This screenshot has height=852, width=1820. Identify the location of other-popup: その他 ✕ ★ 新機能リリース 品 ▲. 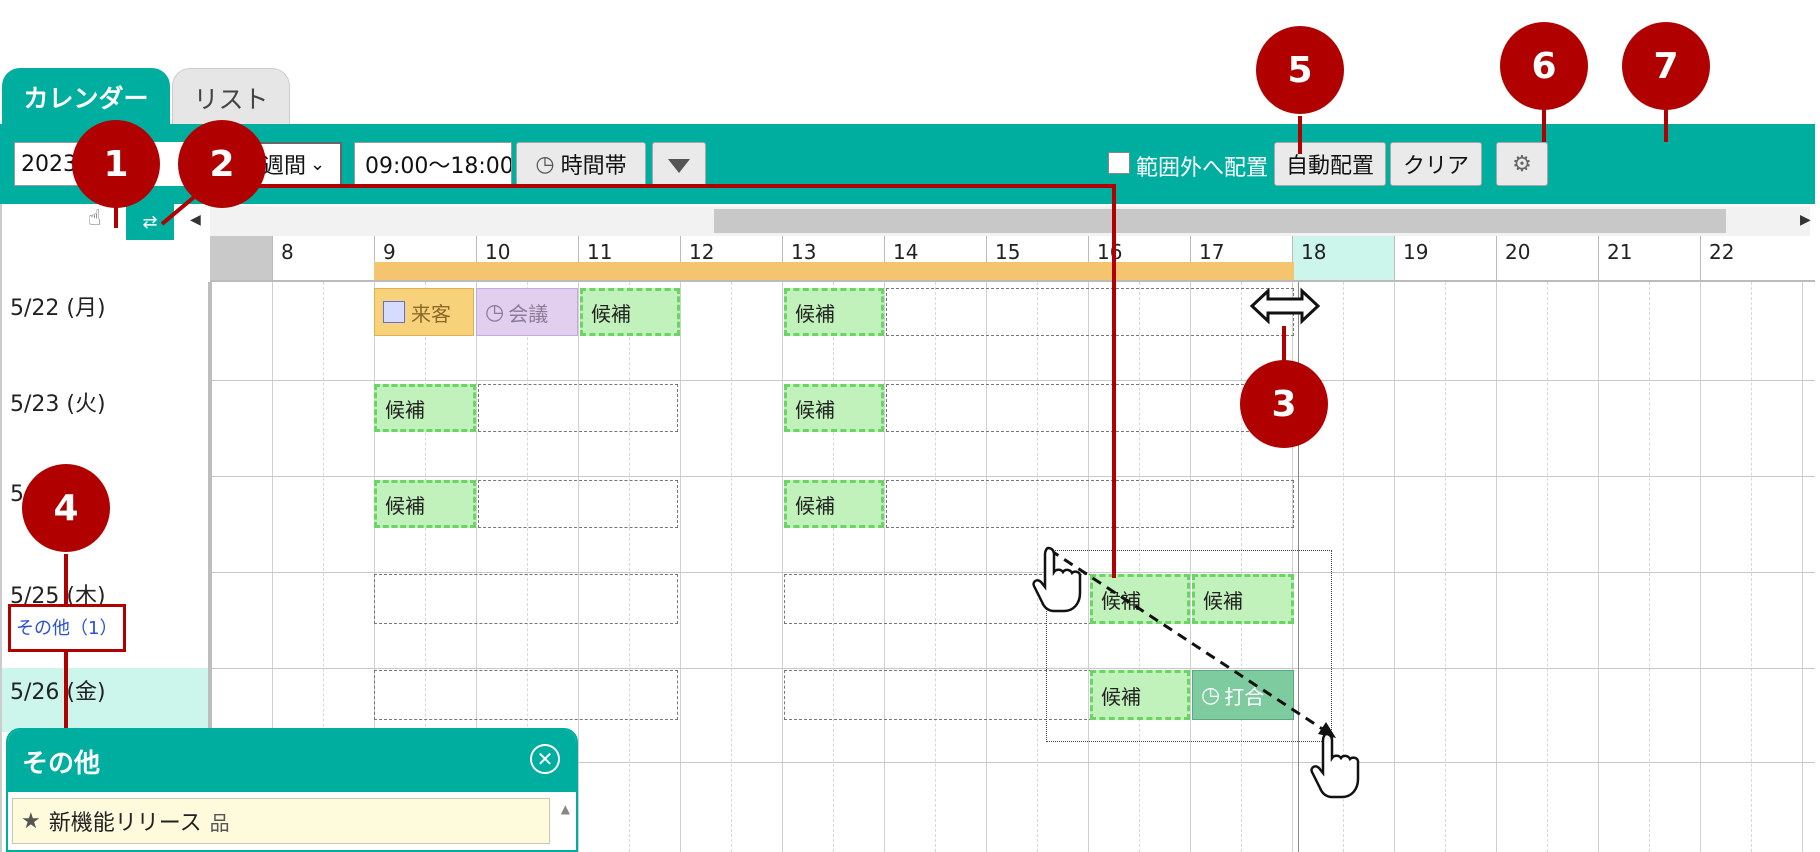
(292, 790).